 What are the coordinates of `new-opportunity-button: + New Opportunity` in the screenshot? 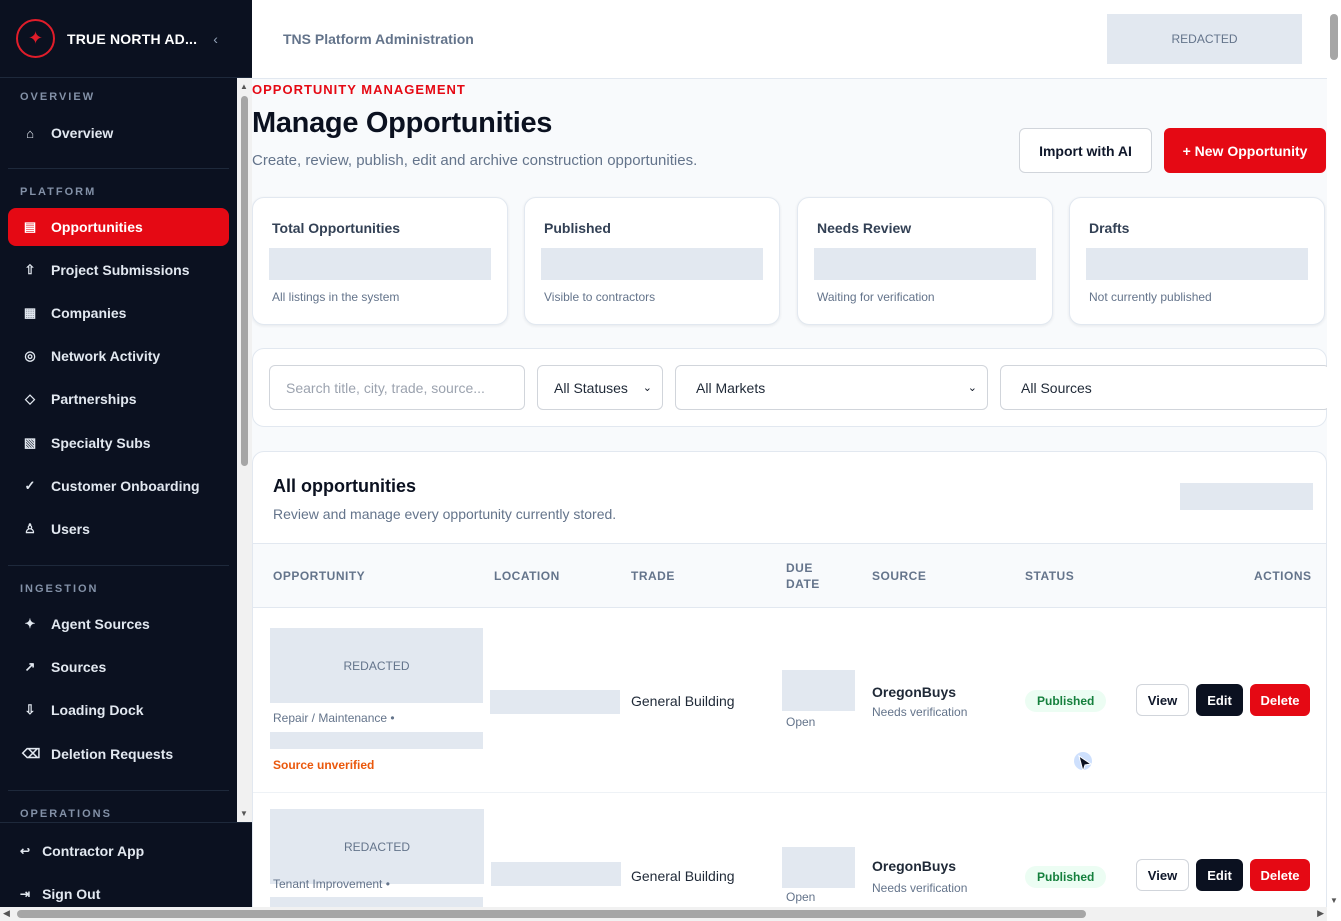 It's located at (1245, 150).